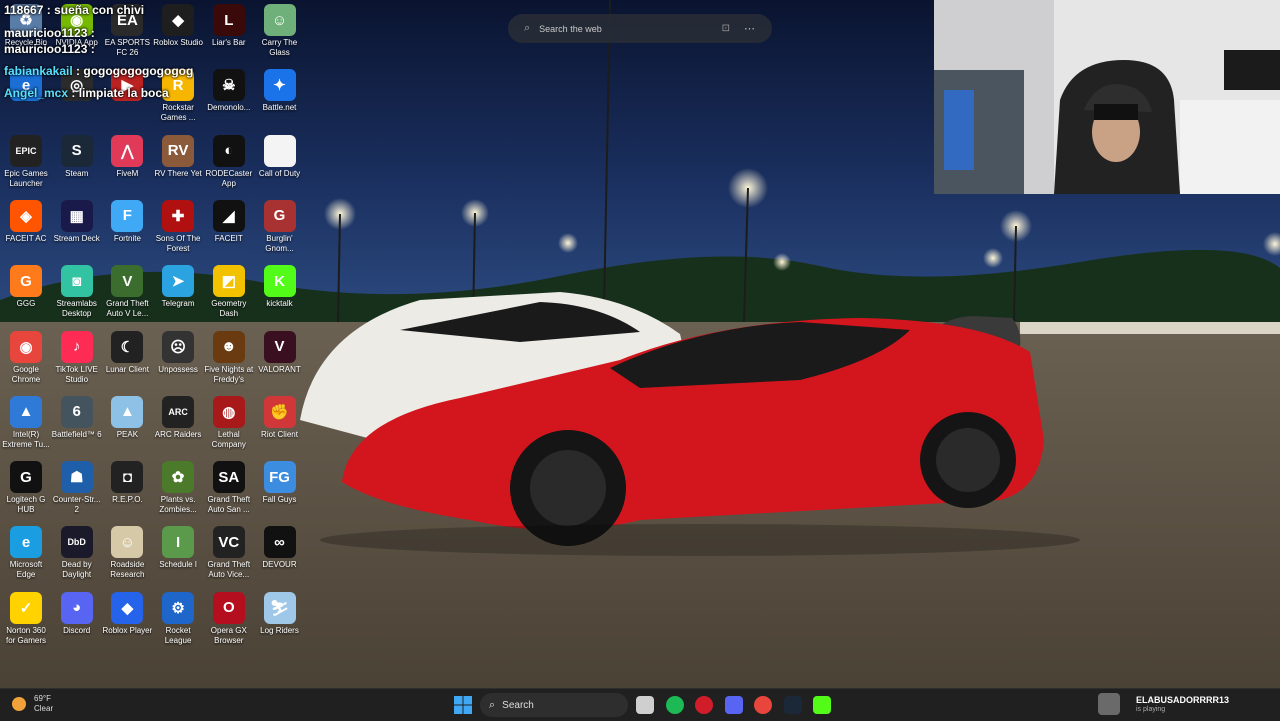 This screenshot has height=721, width=1280. Describe the element at coordinates (228, 411) in the screenshot. I see `lethal-company-icon: ◍` at that location.